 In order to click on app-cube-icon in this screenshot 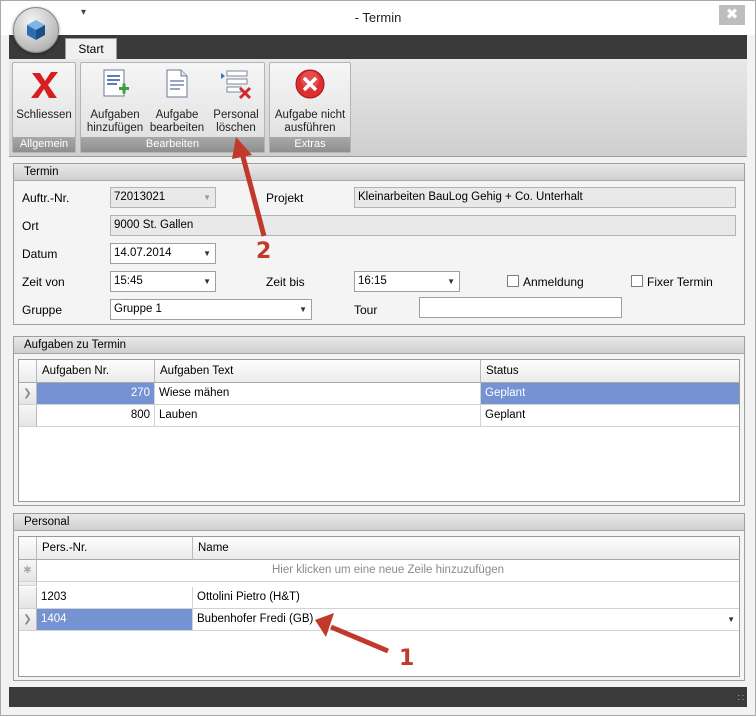, I will do `click(36, 30)`.